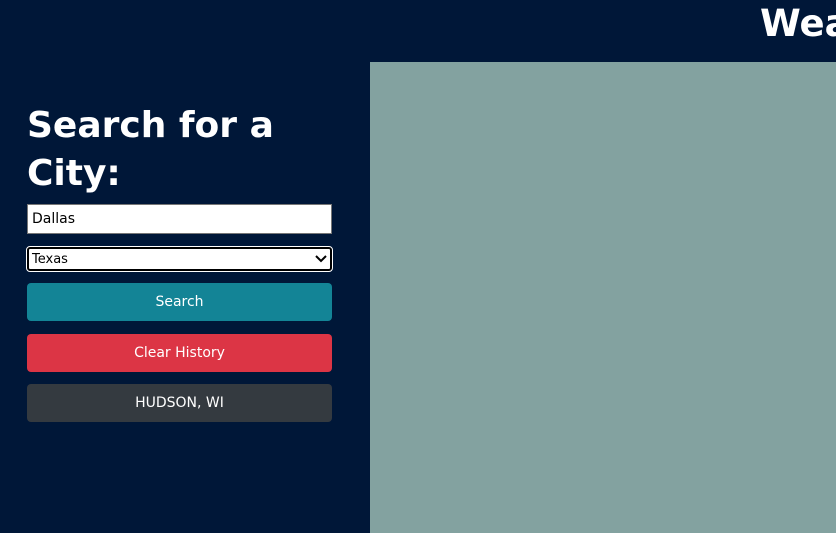 The height and width of the screenshot is (533, 836). What do you see at coordinates (321, 259) in the screenshot?
I see `chevron-down-icon` at bounding box center [321, 259].